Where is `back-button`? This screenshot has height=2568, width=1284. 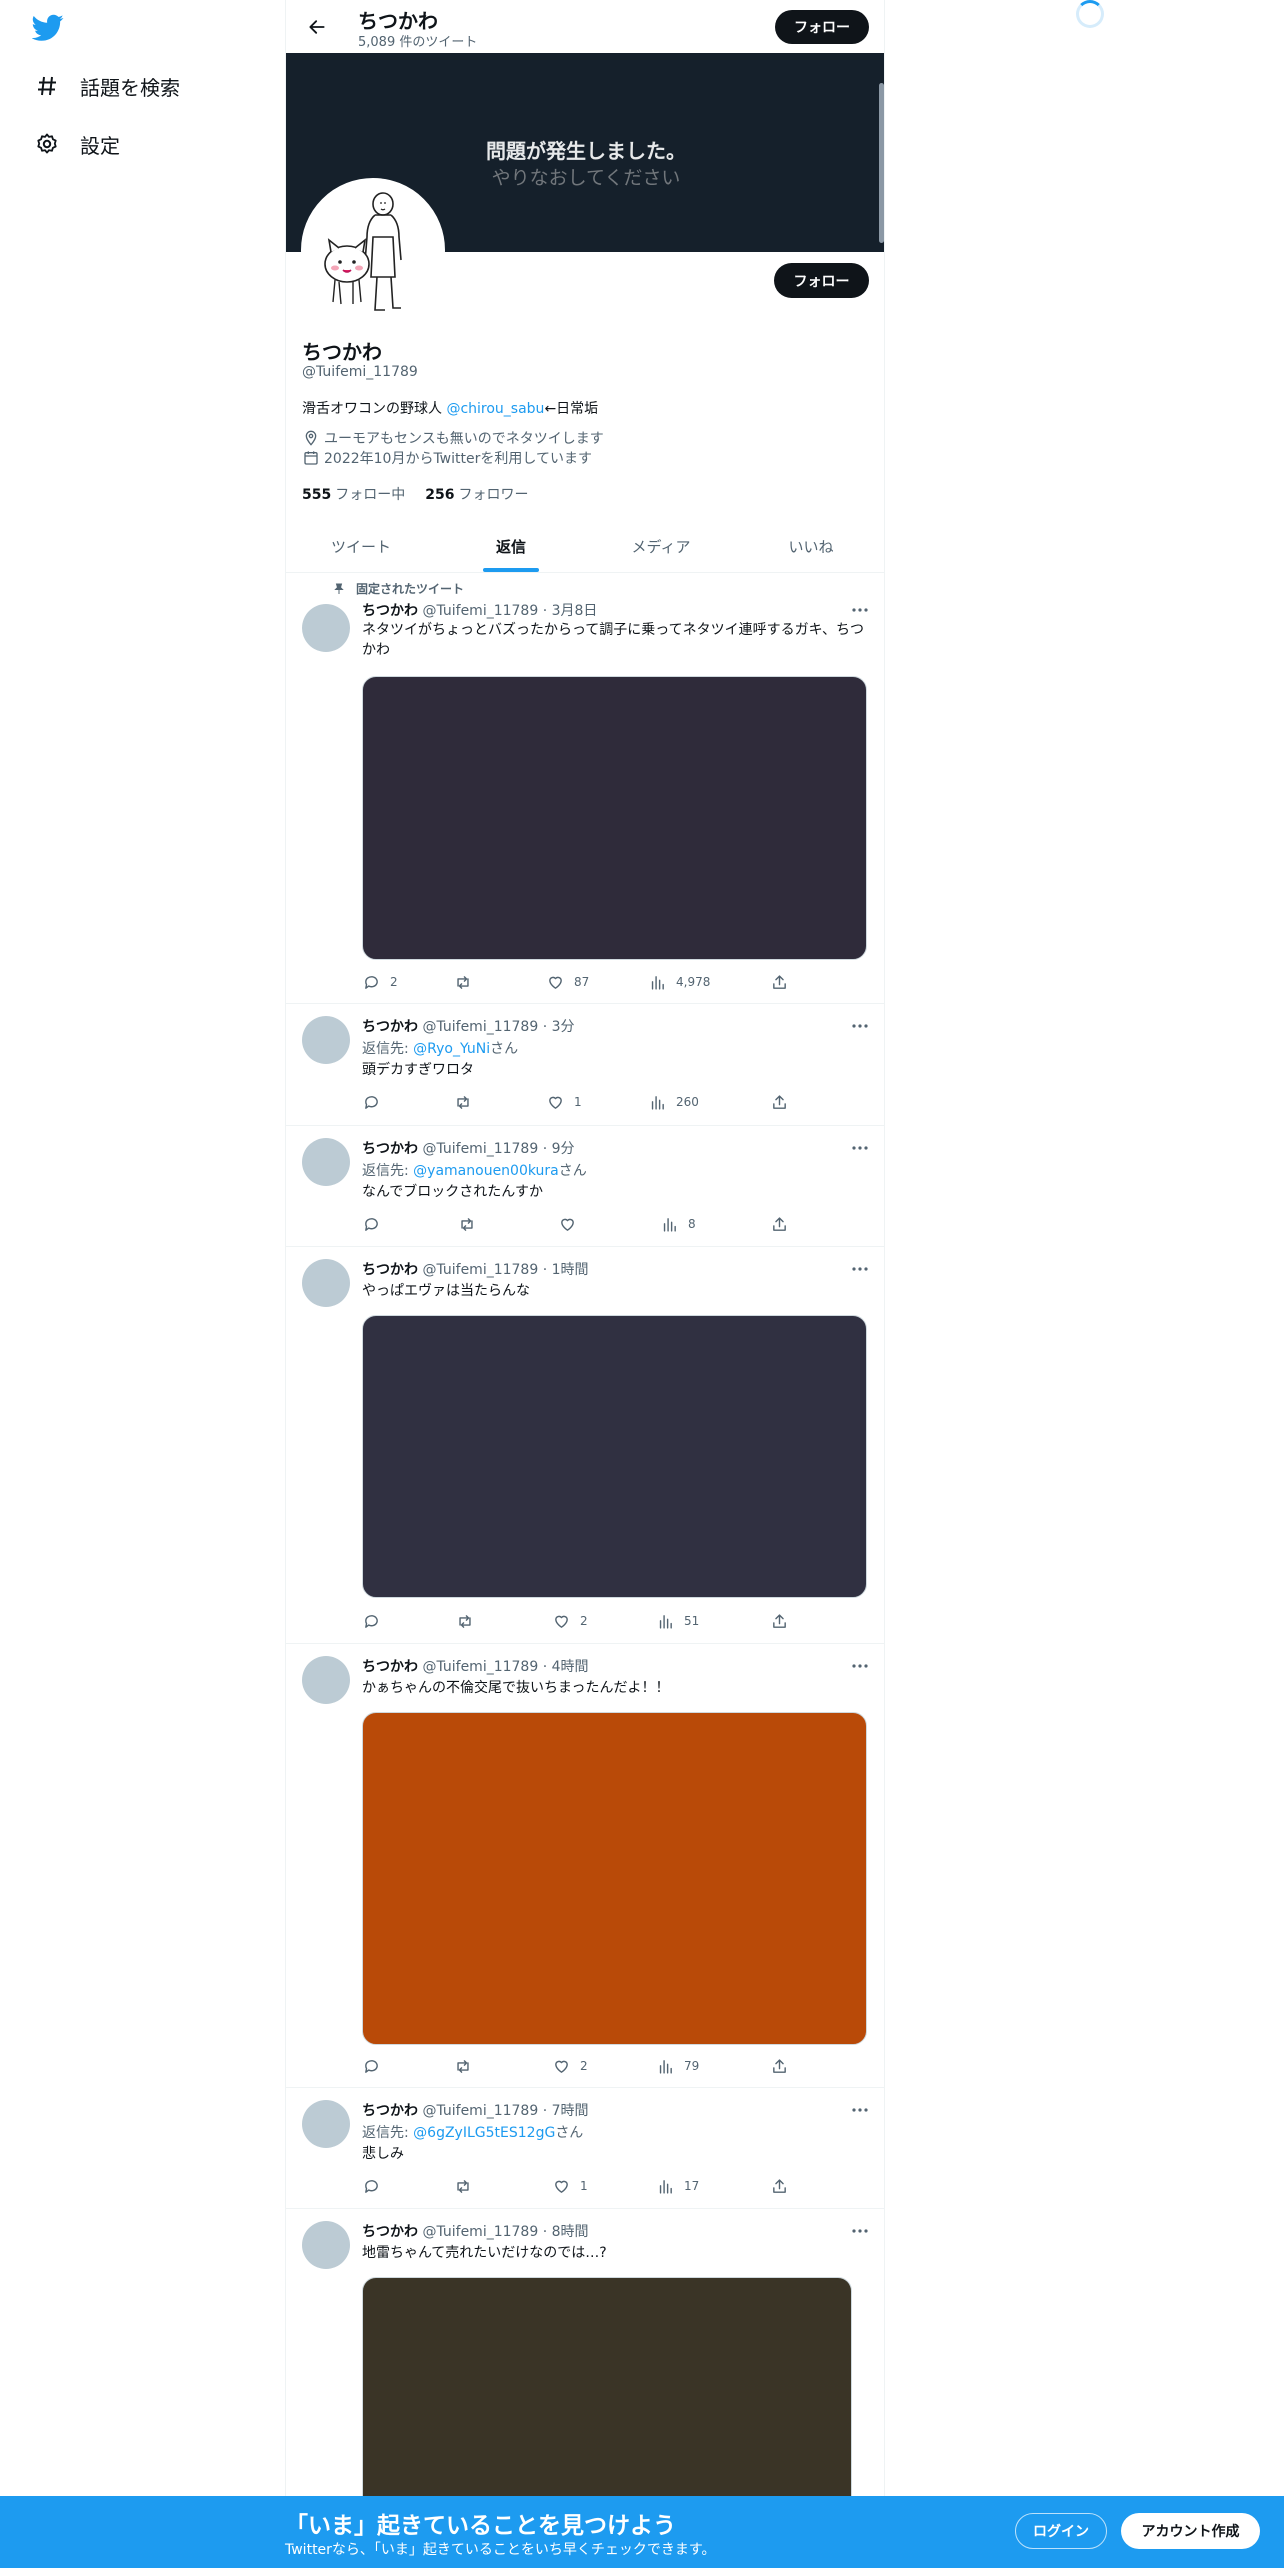 back-button is located at coordinates (317, 27).